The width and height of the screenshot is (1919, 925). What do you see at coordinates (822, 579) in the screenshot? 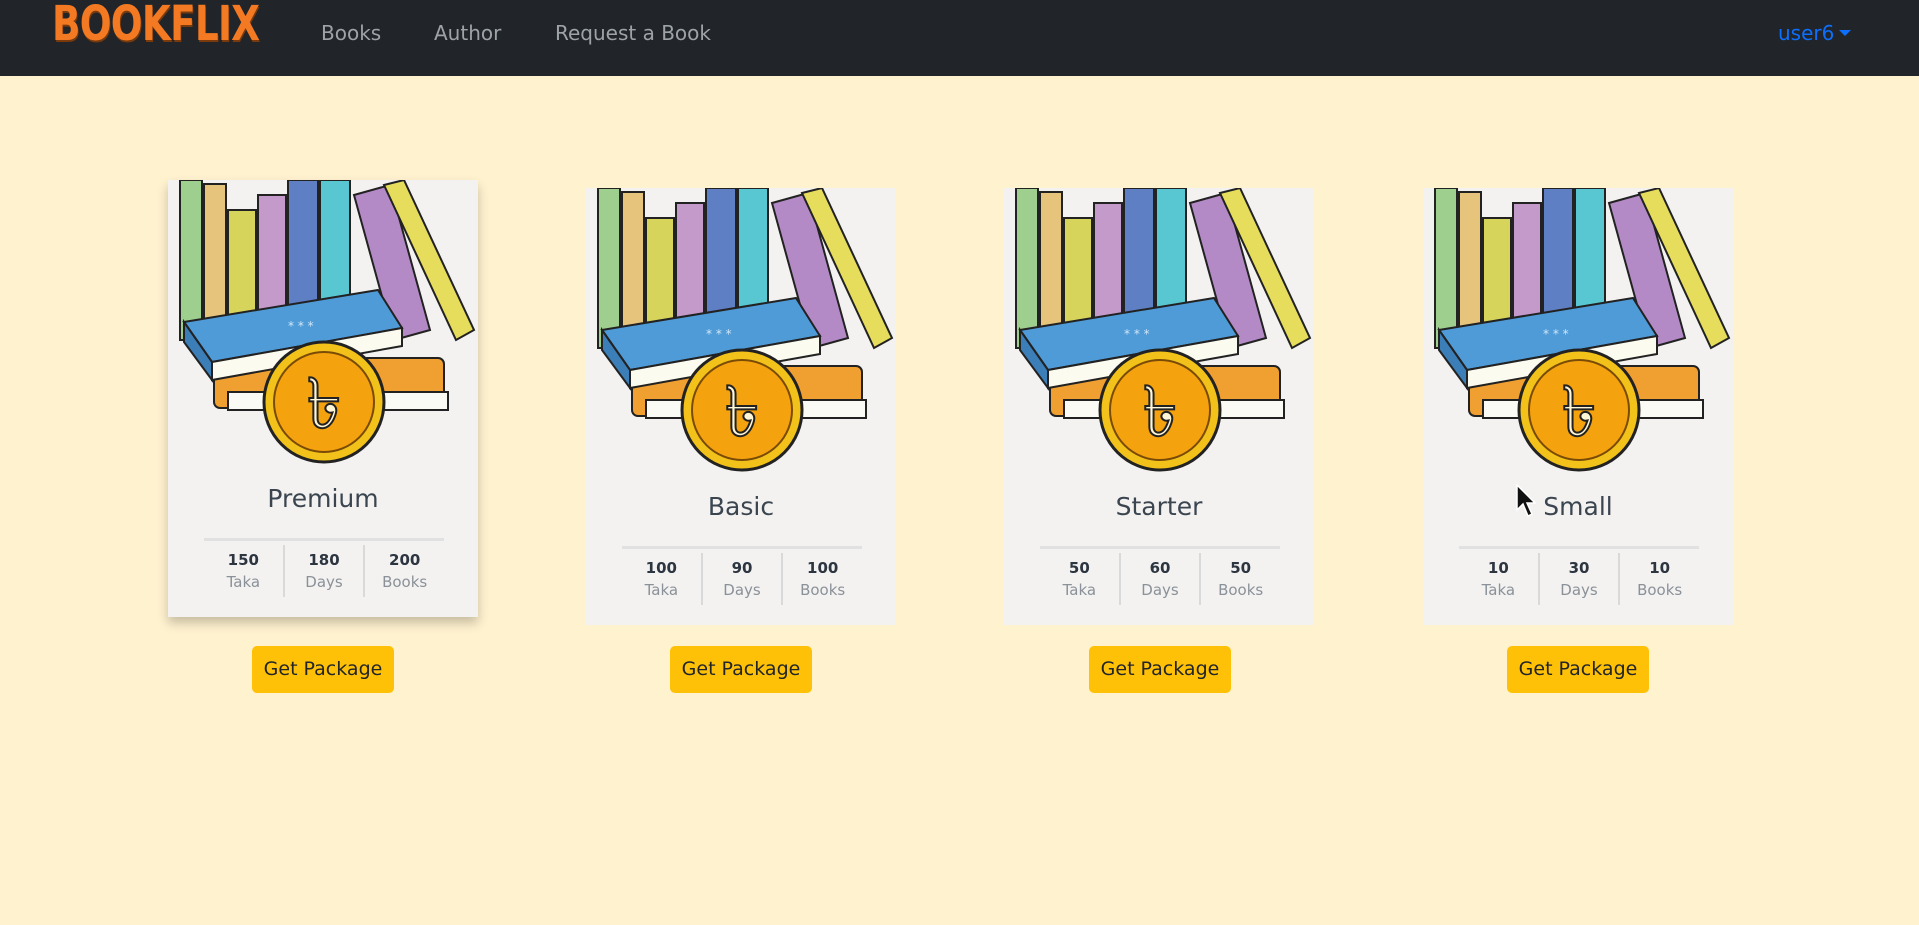
I see `stat-books: 100 Books` at bounding box center [822, 579].